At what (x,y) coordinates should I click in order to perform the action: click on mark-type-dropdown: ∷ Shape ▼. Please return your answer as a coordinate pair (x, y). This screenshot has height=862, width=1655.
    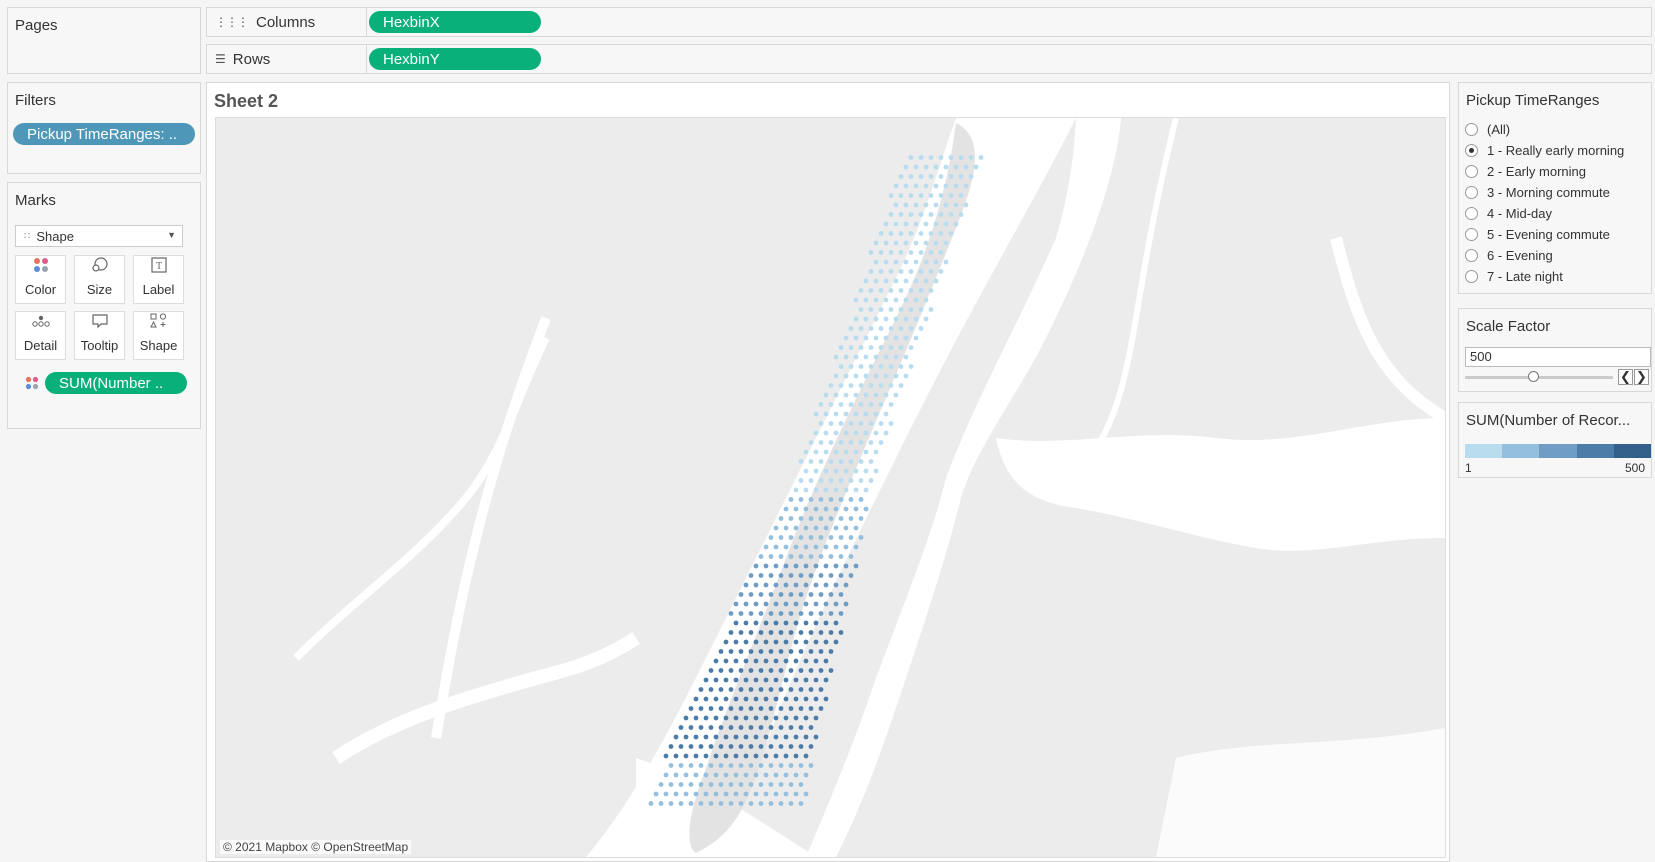
    Looking at the image, I should click on (99, 236).